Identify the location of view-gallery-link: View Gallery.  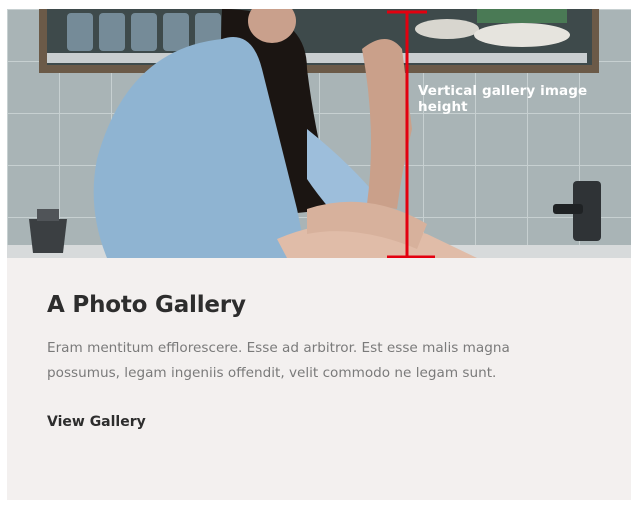
(96, 422).